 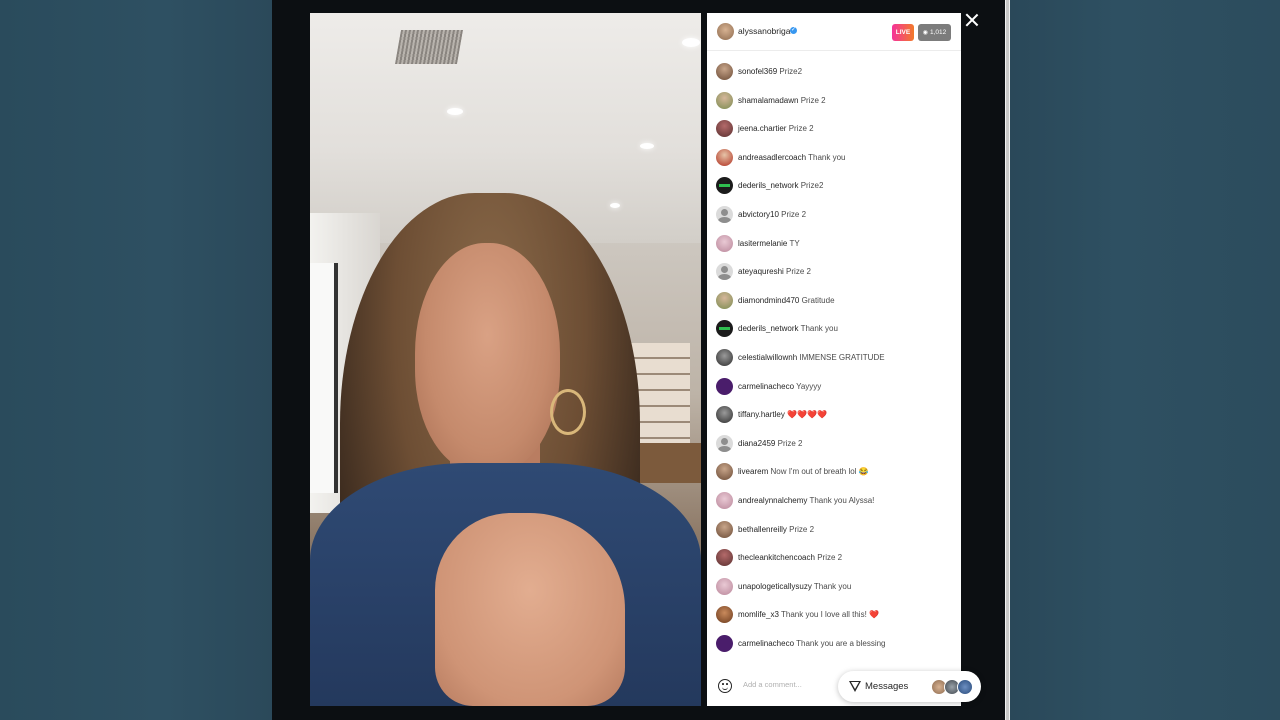 I want to click on comment-username: livearem, so click(x=753, y=471).